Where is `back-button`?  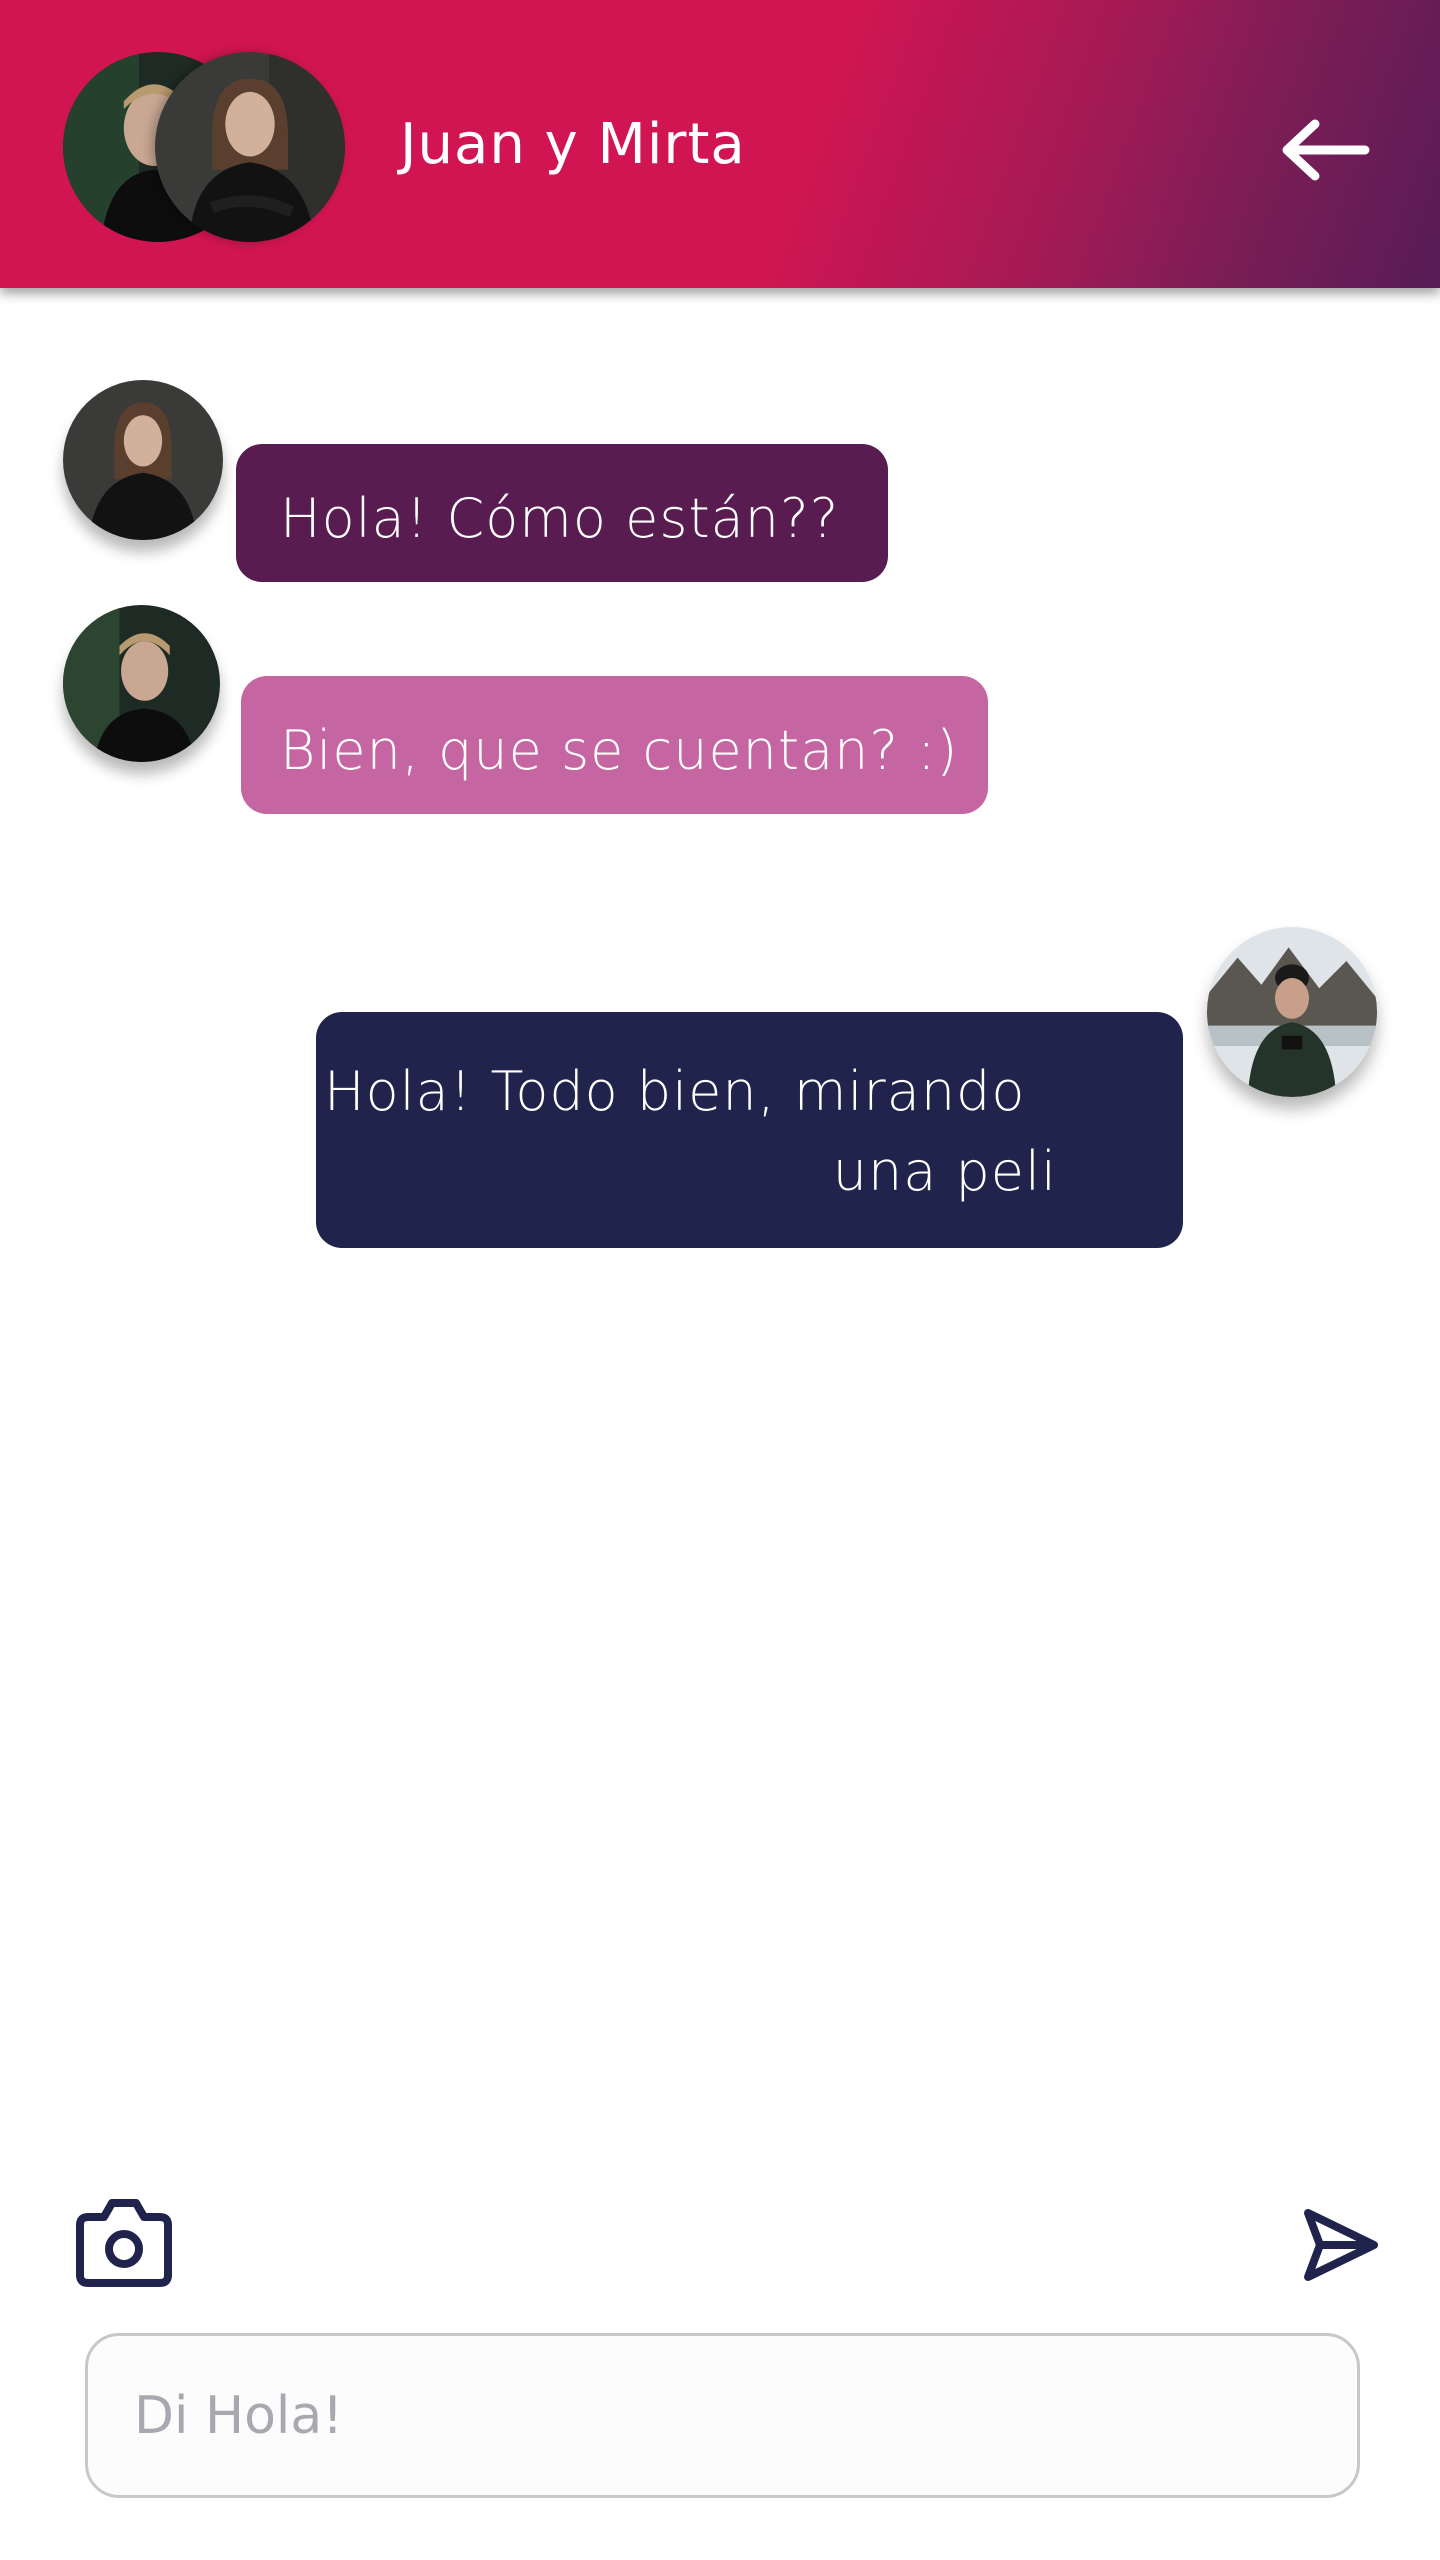 back-button is located at coordinates (1325, 150).